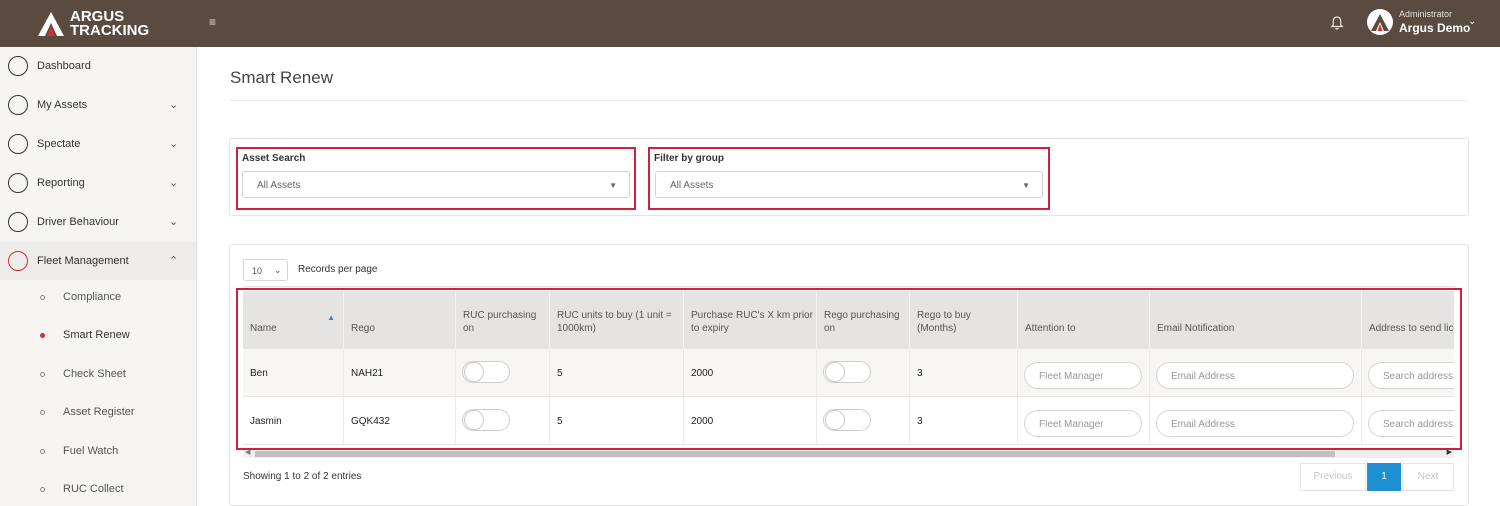 This screenshot has height=506, width=1500. Describe the element at coordinates (274, 158) in the screenshot. I see `asset-search-label: Asset Search` at that location.